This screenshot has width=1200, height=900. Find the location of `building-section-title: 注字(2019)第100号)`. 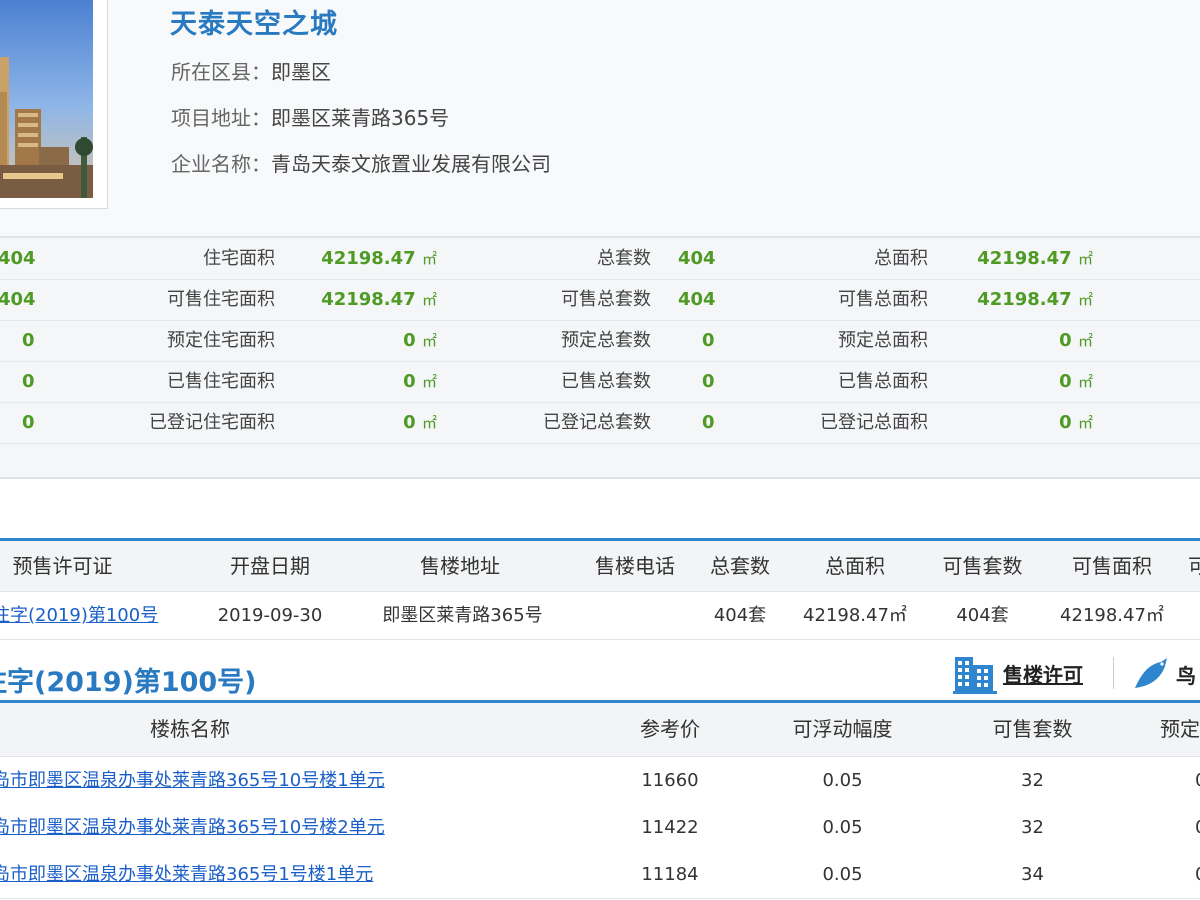

building-section-title: 注字(2019)第100号) is located at coordinates (128, 682).